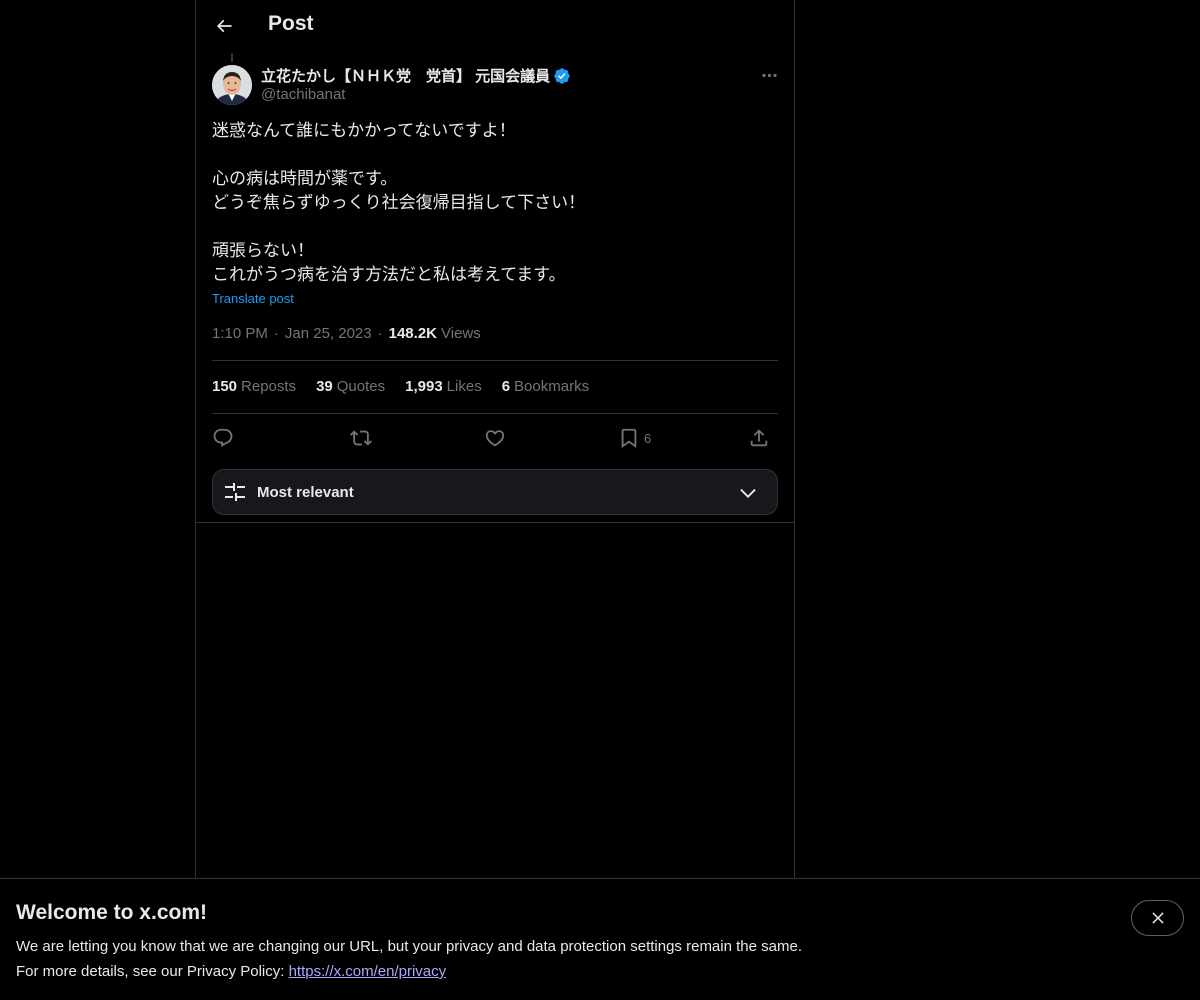 This screenshot has width=1200, height=1000. I want to click on author-name-text: 立花たかし【ＮＨＫ党 党首】 元国会議員, so click(406, 76).